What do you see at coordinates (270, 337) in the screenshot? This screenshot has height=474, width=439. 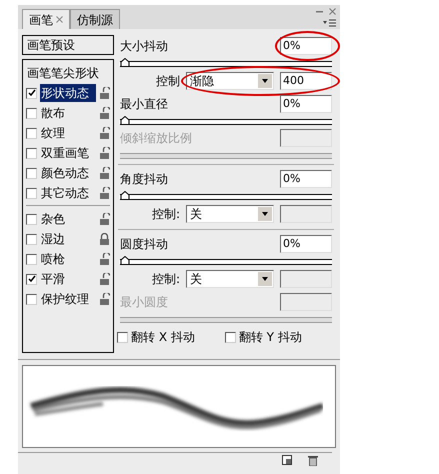 I see `flip-label: 翻转 Y 抖动` at bounding box center [270, 337].